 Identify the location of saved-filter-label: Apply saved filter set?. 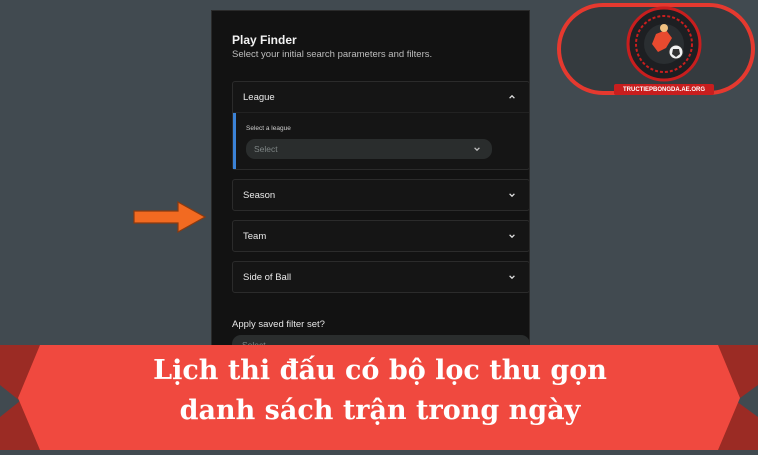
(278, 324).